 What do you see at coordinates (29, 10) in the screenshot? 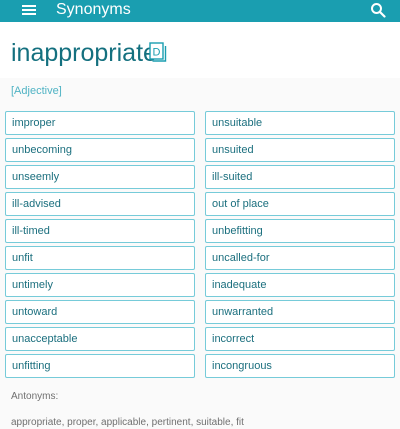
I see `hamburger-menu-icon` at bounding box center [29, 10].